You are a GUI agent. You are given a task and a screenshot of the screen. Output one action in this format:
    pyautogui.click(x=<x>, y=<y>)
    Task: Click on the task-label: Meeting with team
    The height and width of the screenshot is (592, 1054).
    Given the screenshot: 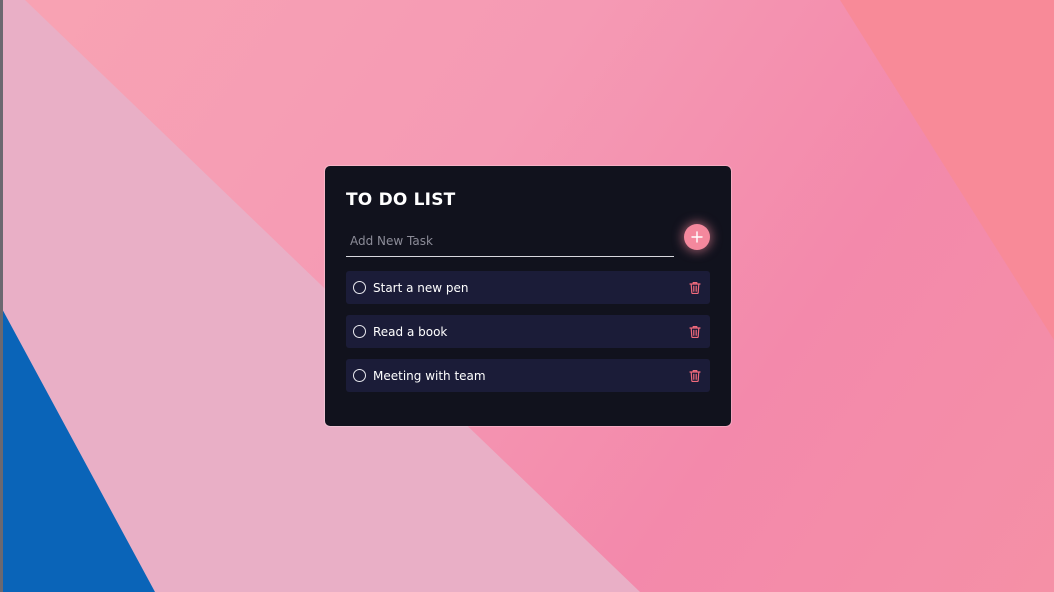 What is the action you would take?
    pyautogui.click(x=429, y=375)
    